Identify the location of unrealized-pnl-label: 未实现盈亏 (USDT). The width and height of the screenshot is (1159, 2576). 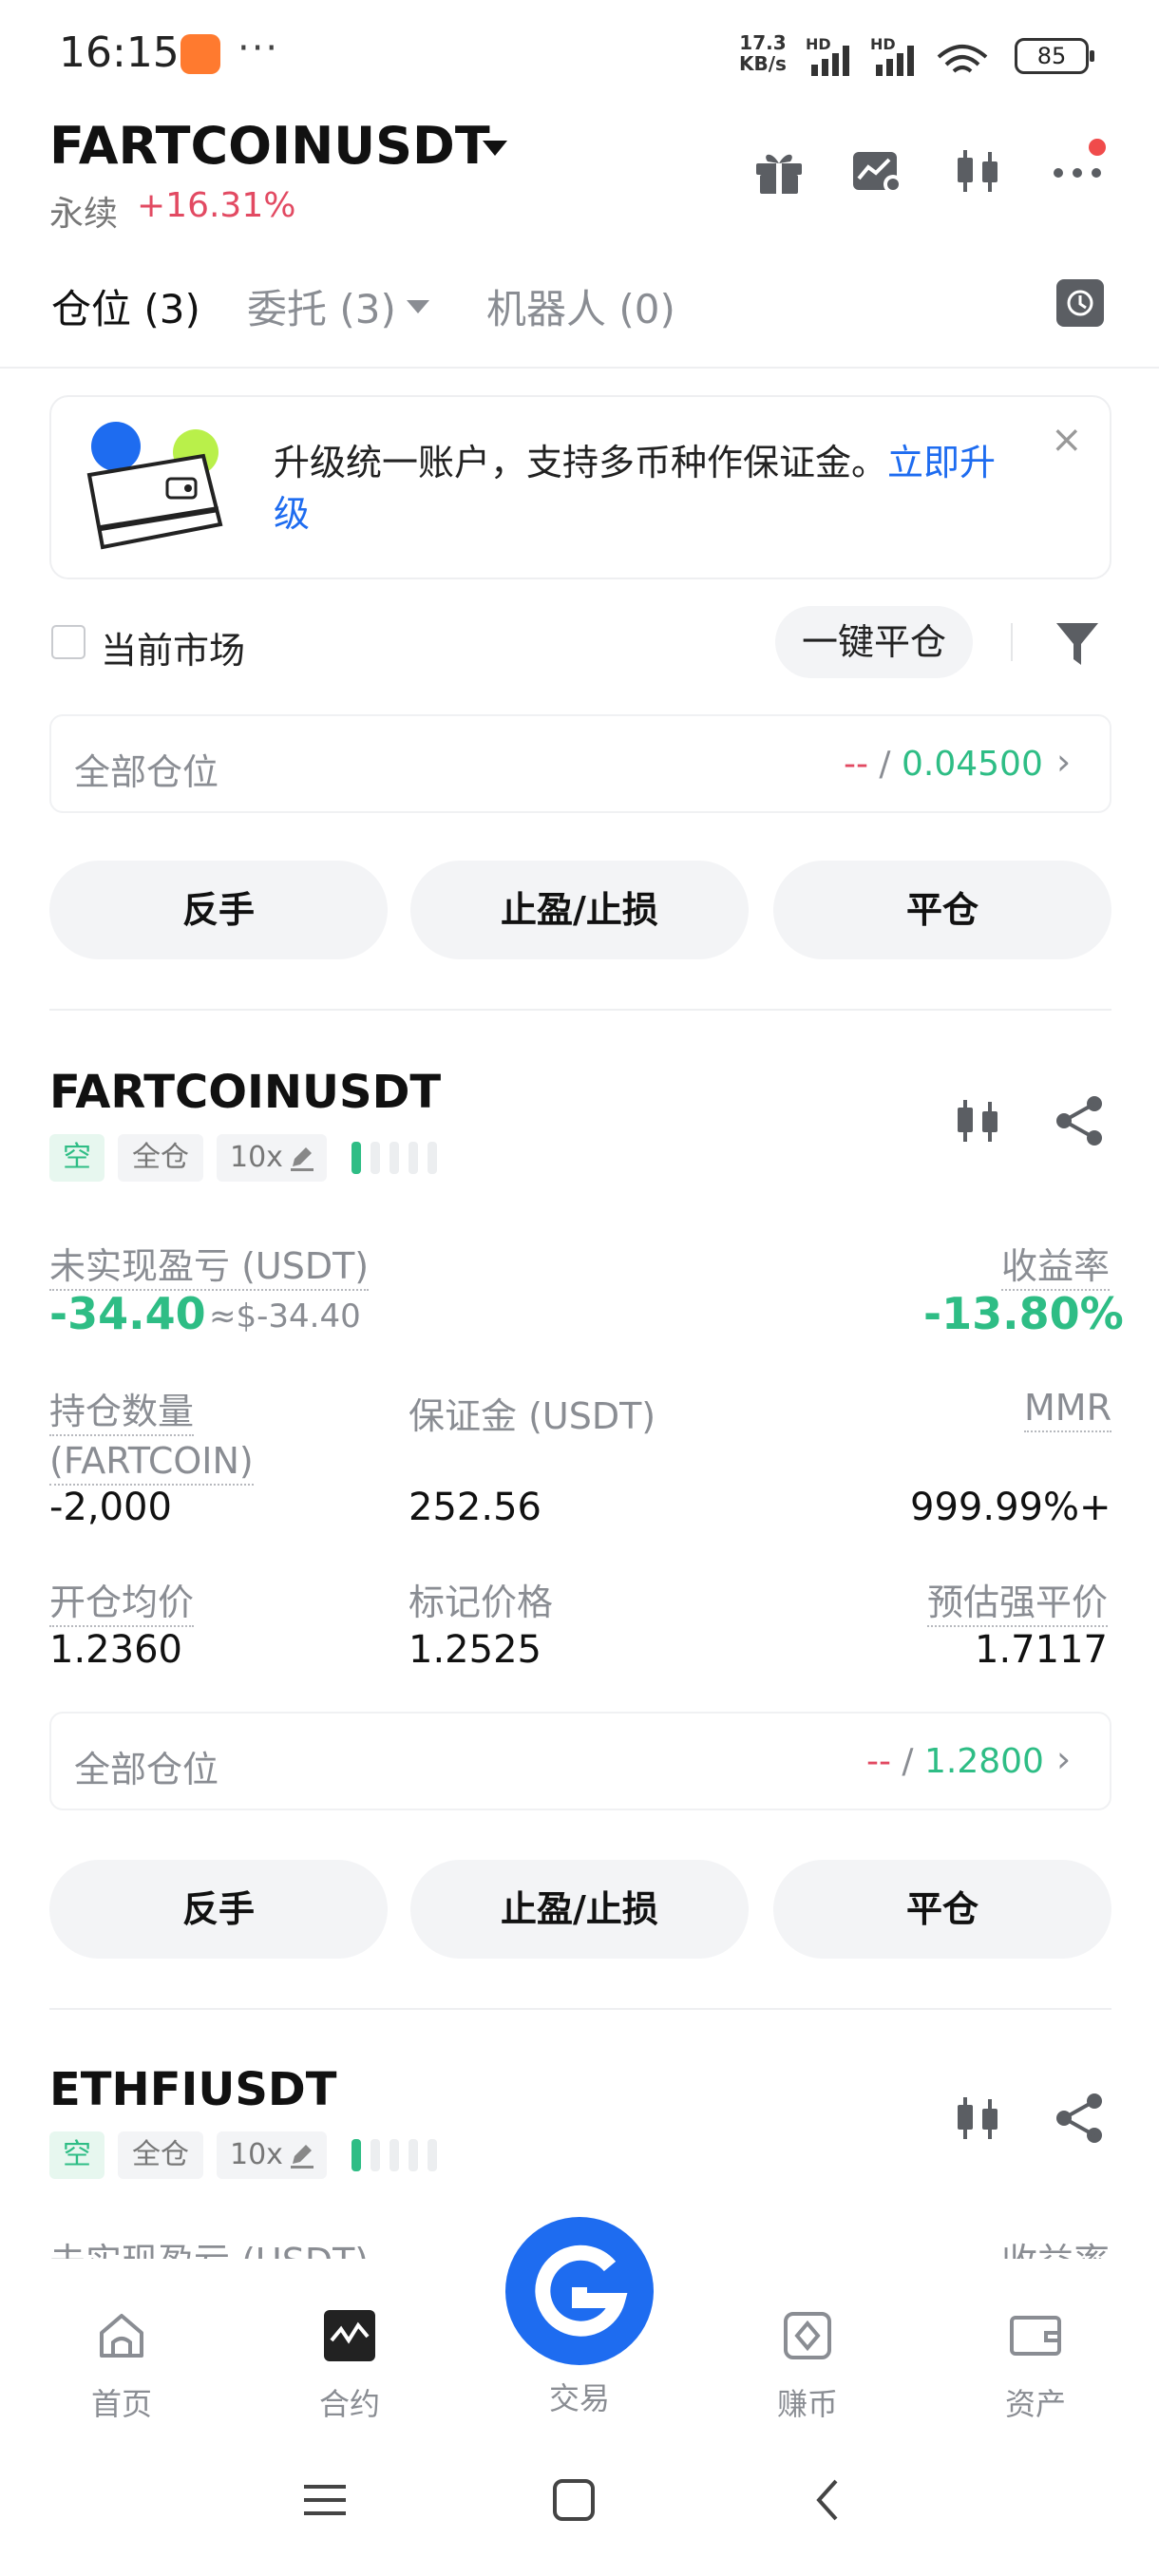
(209, 1264).